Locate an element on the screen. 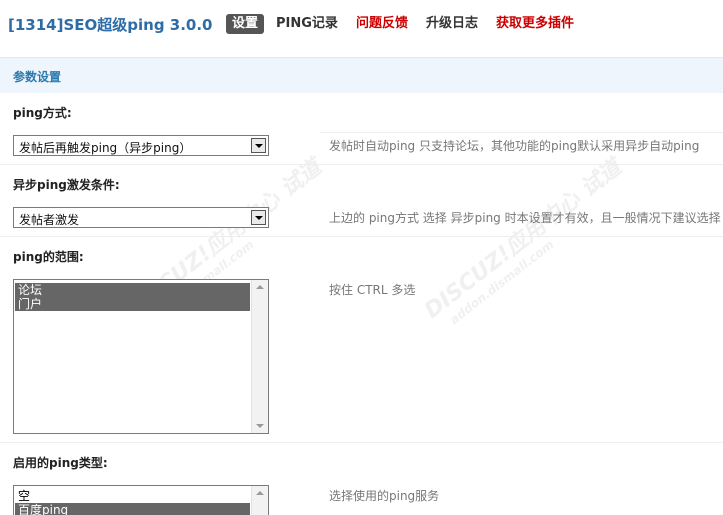  list-option: 空 is located at coordinates (132, 496).